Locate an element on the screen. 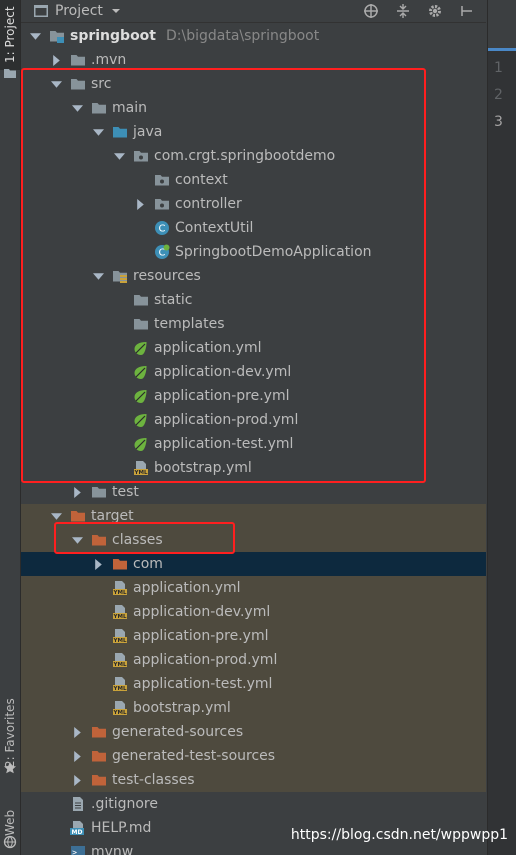 This screenshot has width=516, height=855. tree-row: YML application-test.yml is located at coordinates (253, 684).